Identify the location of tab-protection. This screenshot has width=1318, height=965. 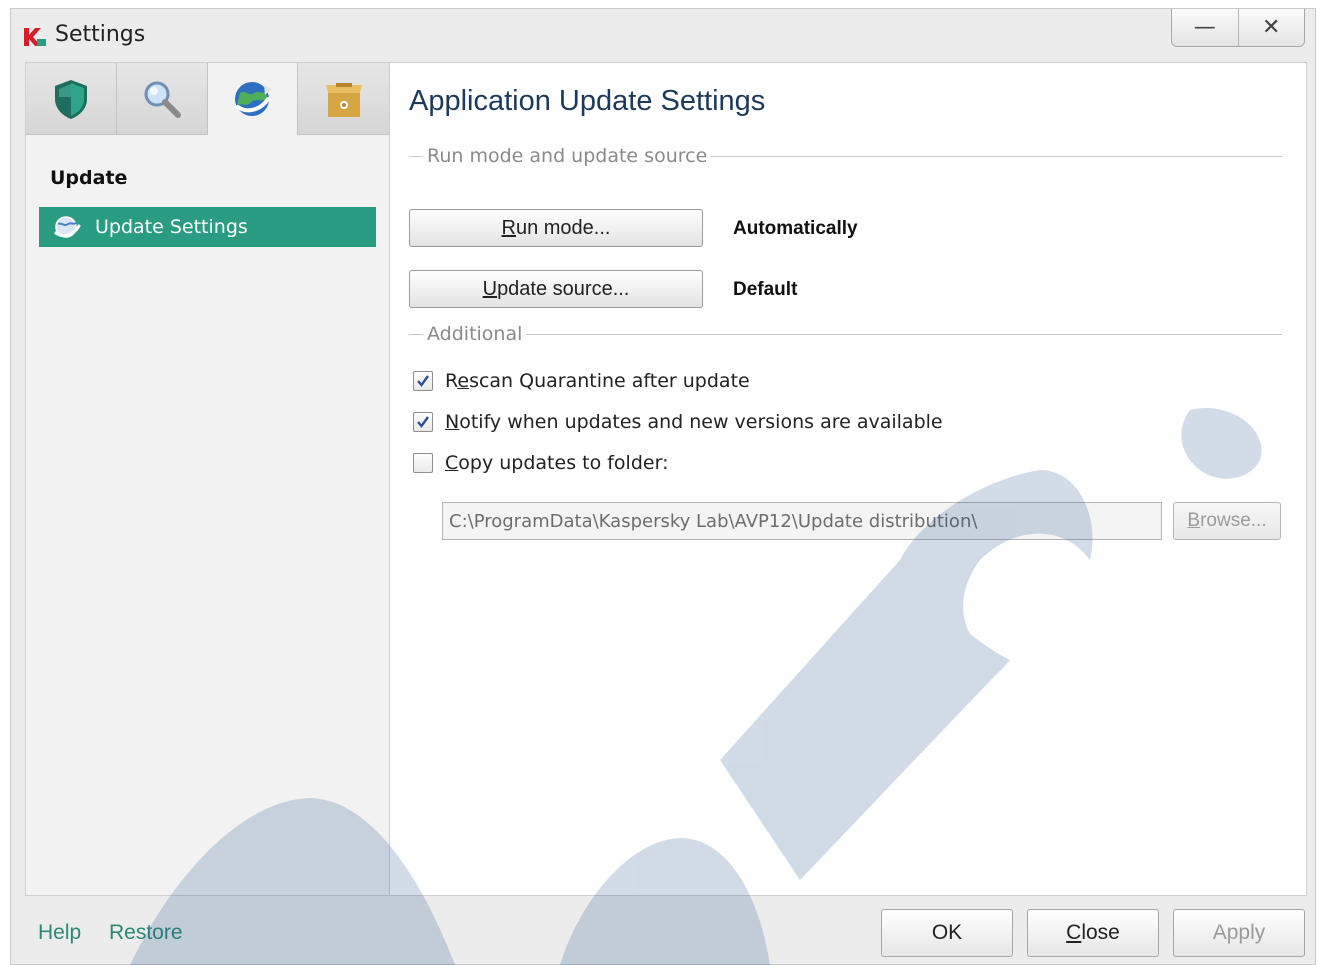
(71, 99).